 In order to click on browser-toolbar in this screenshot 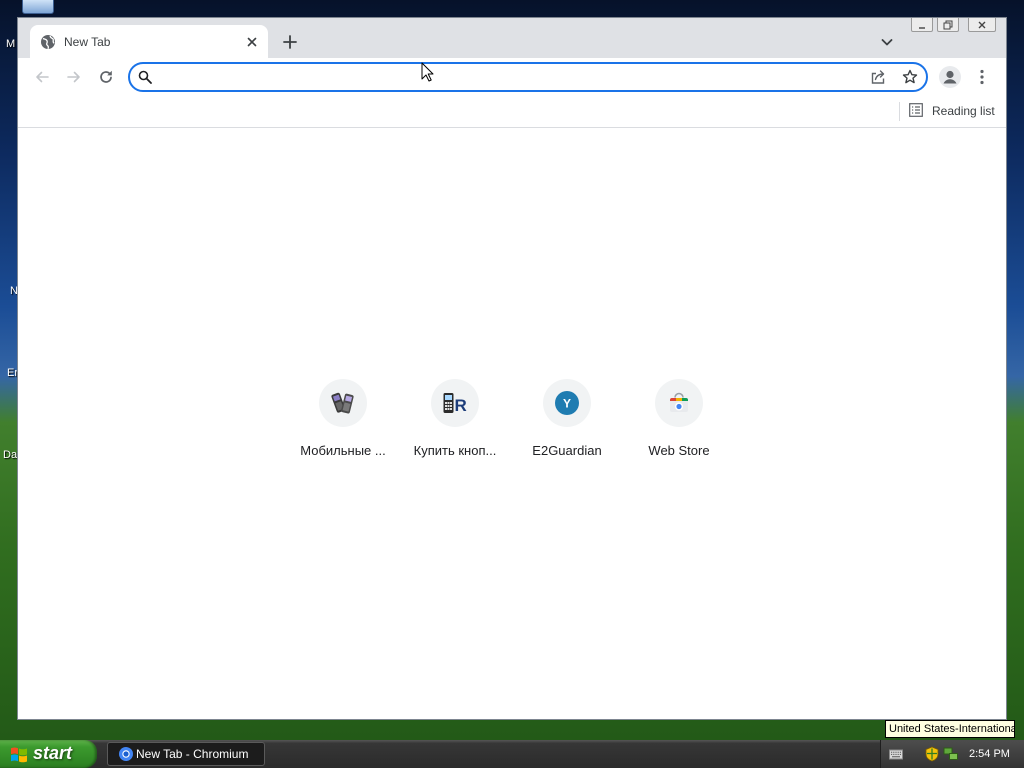, I will do `click(512, 77)`.